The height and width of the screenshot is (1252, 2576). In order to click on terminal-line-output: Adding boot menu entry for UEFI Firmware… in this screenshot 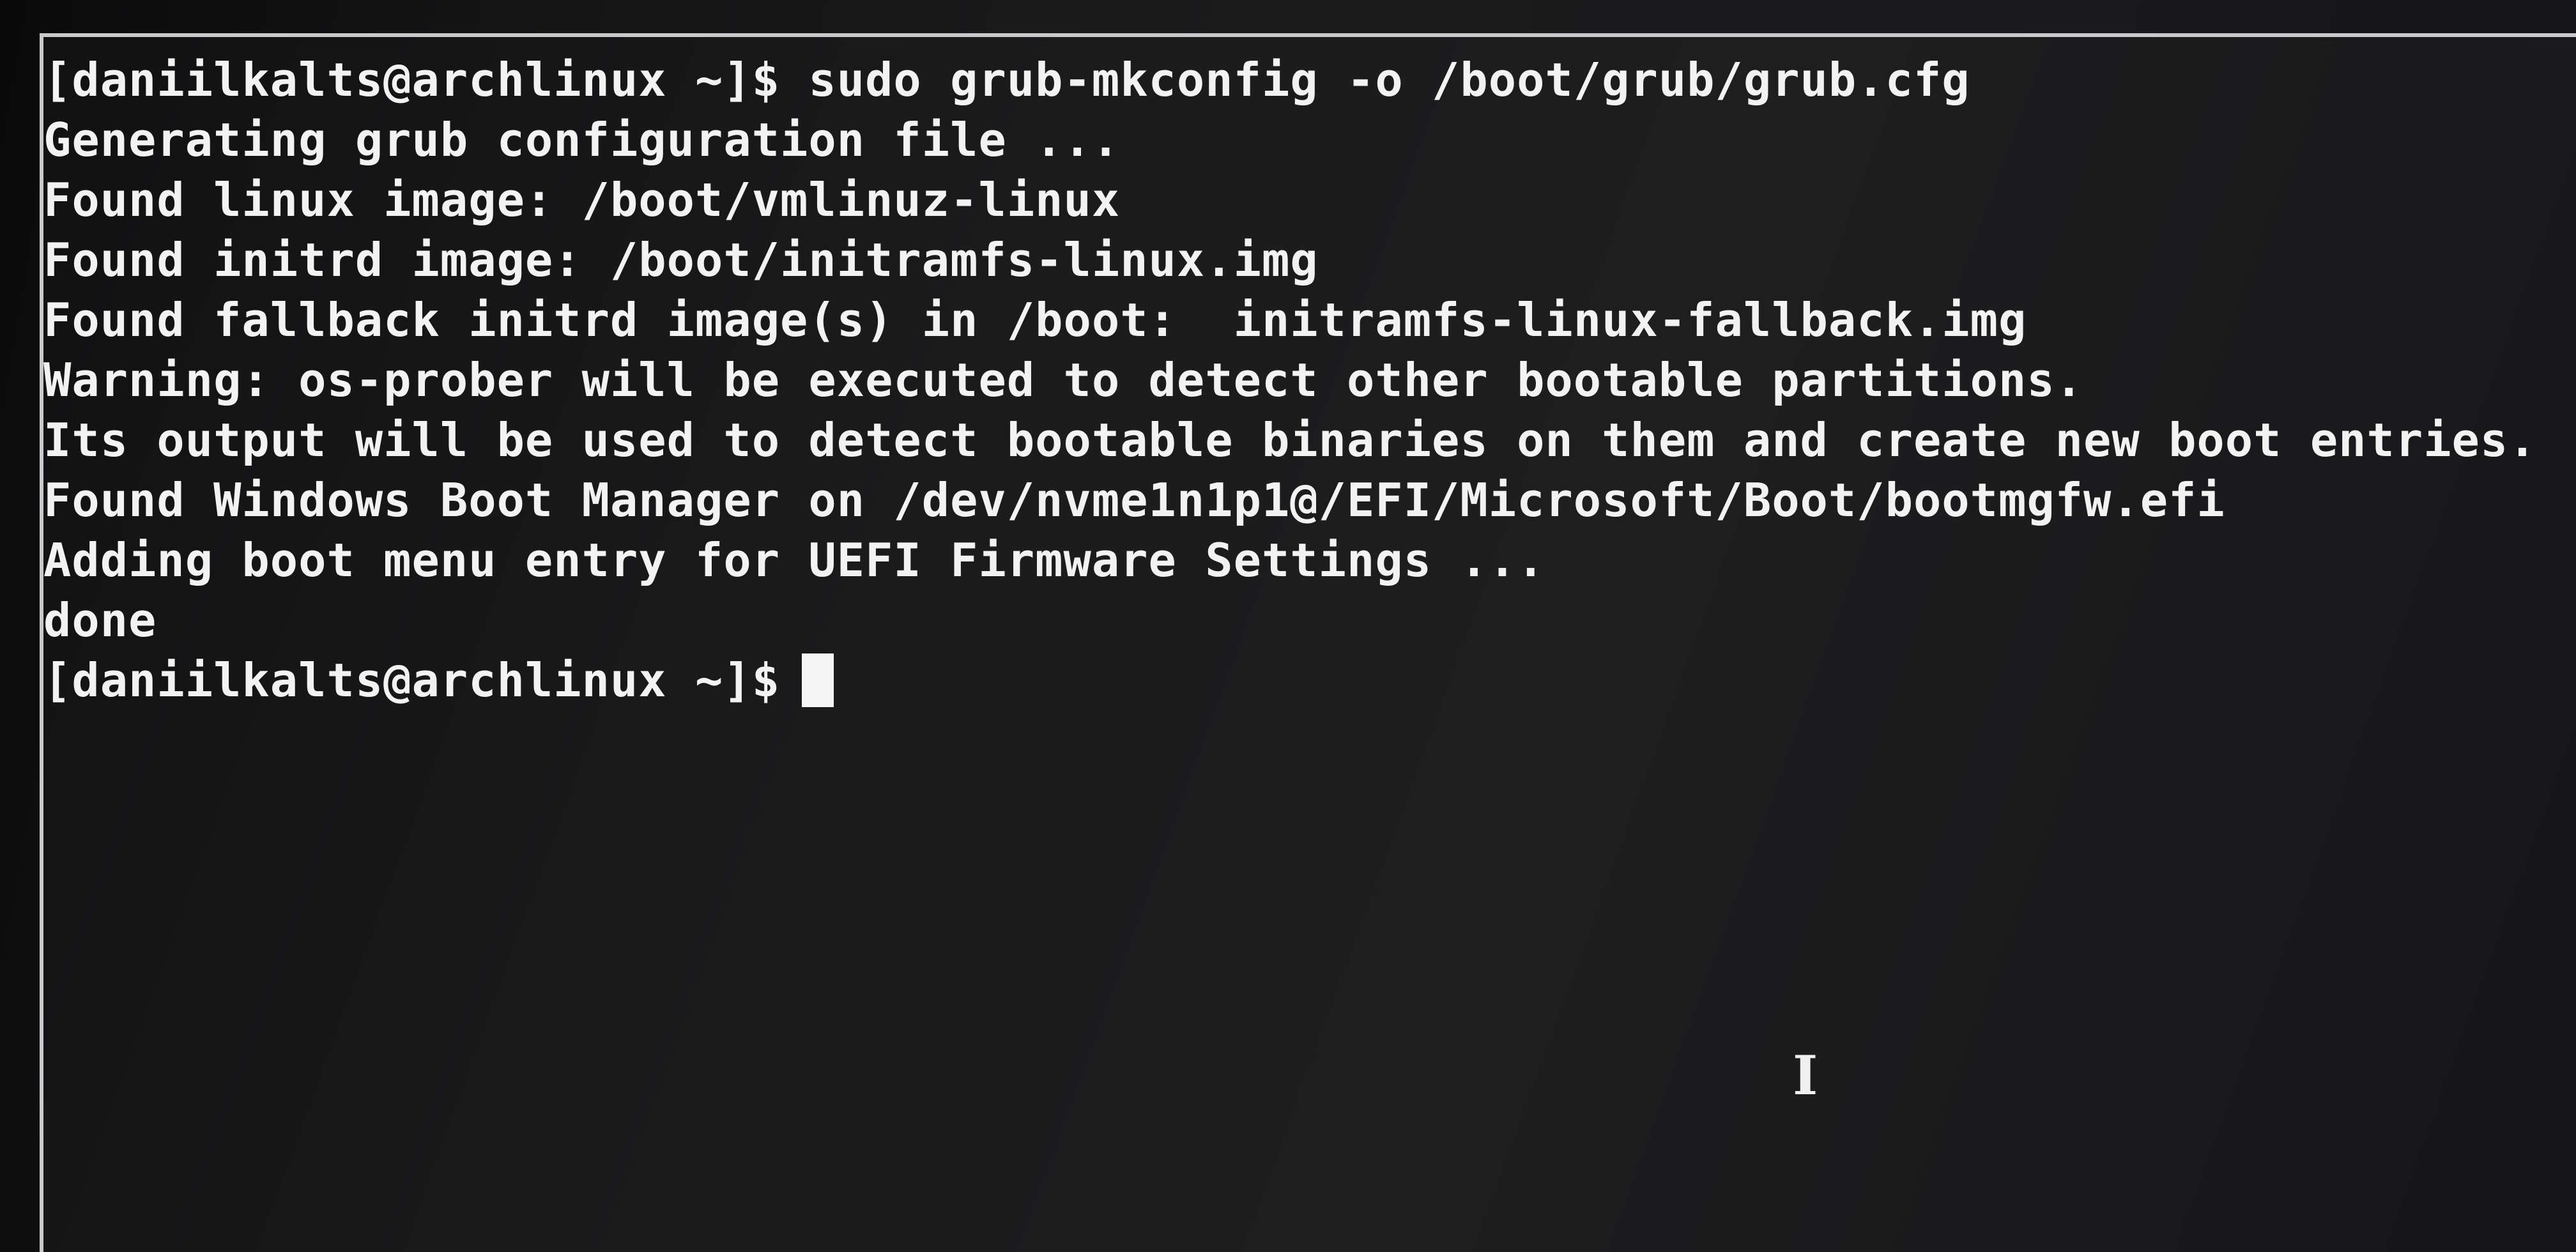, I will do `click(794, 560)`.